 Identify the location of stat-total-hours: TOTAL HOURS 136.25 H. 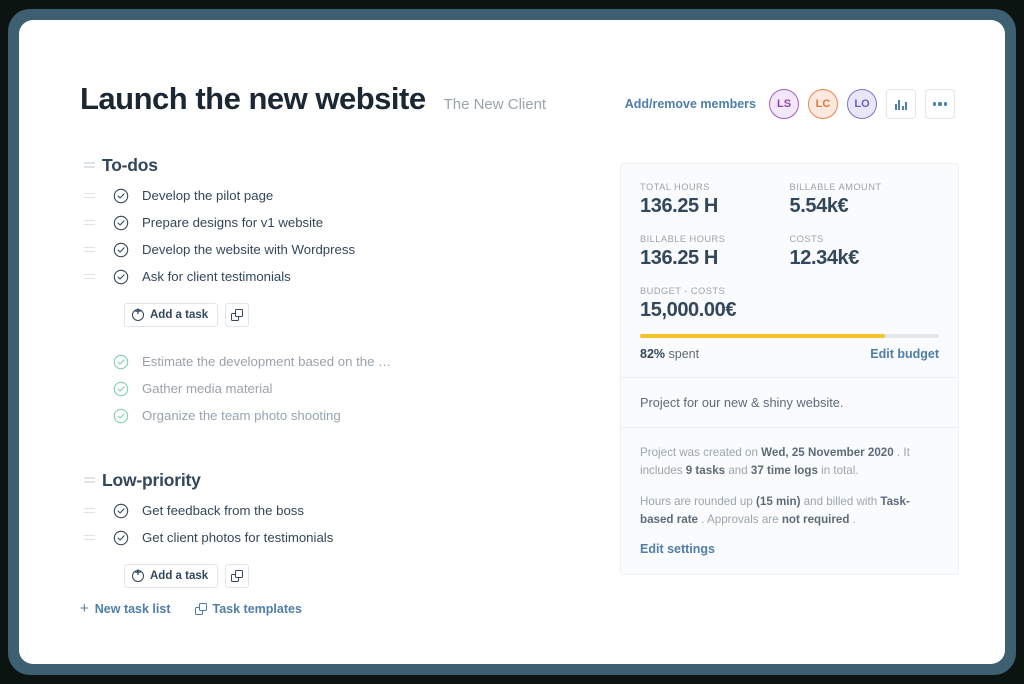
(715, 200).